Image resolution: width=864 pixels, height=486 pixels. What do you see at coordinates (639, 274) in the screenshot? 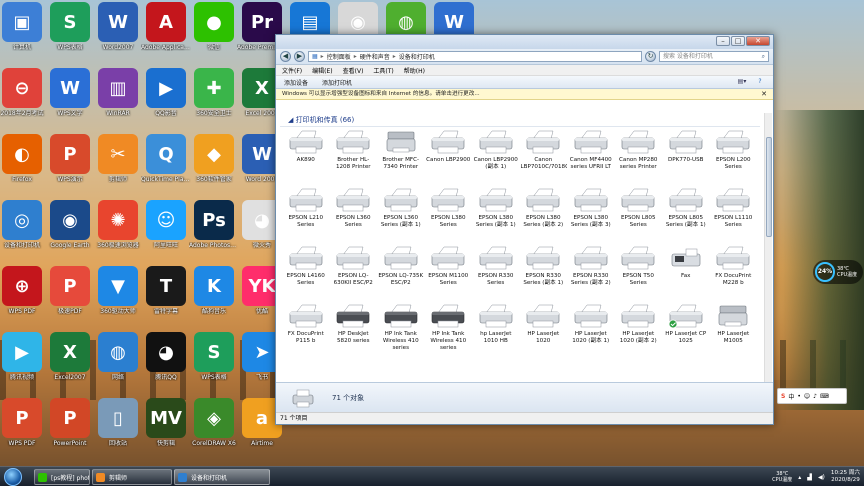
I see `device-item: EPSON T50 Series` at bounding box center [639, 274].